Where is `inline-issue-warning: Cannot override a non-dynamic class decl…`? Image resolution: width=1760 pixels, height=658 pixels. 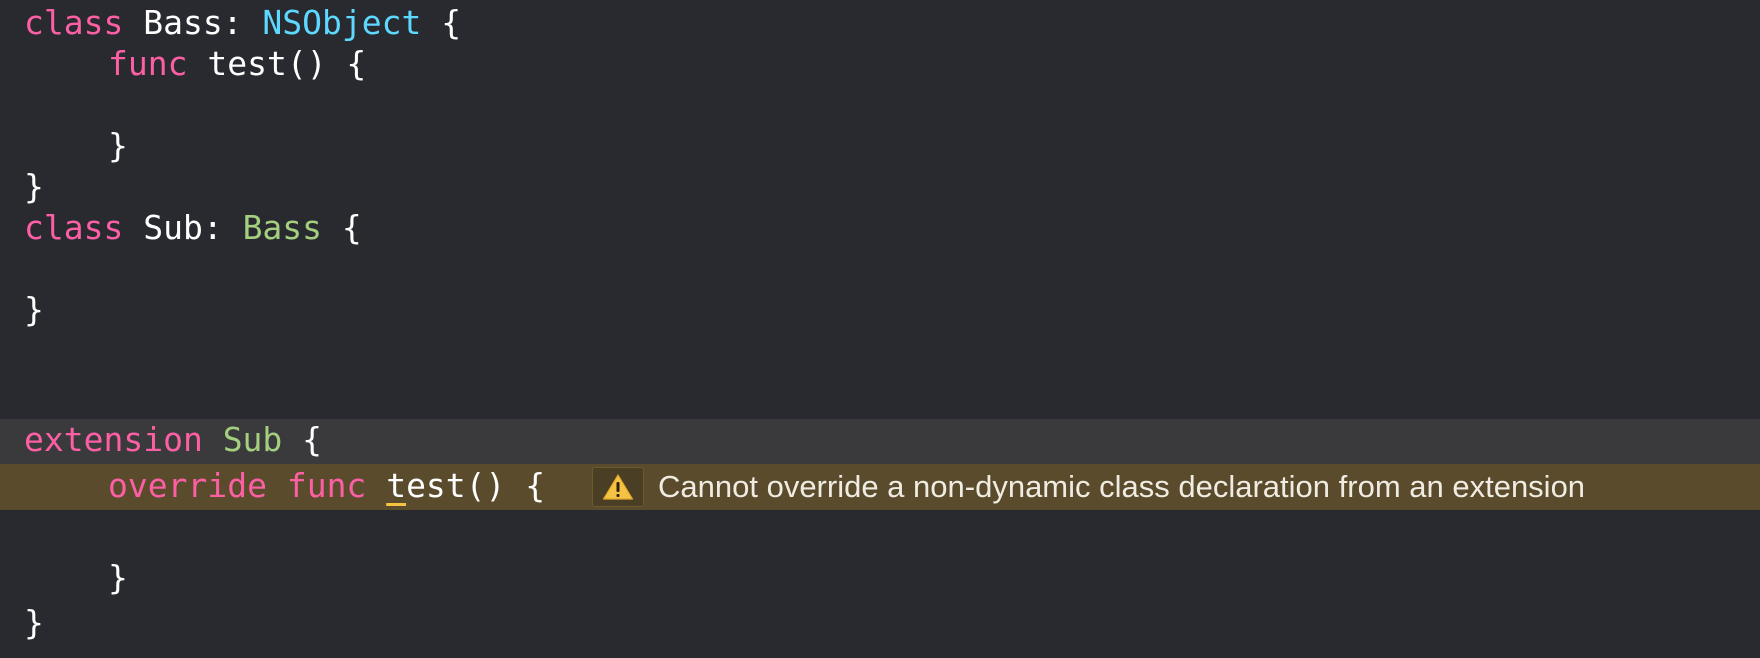 inline-issue-warning: Cannot override a non-dynamic class decl… is located at coordinates (1088, 487).